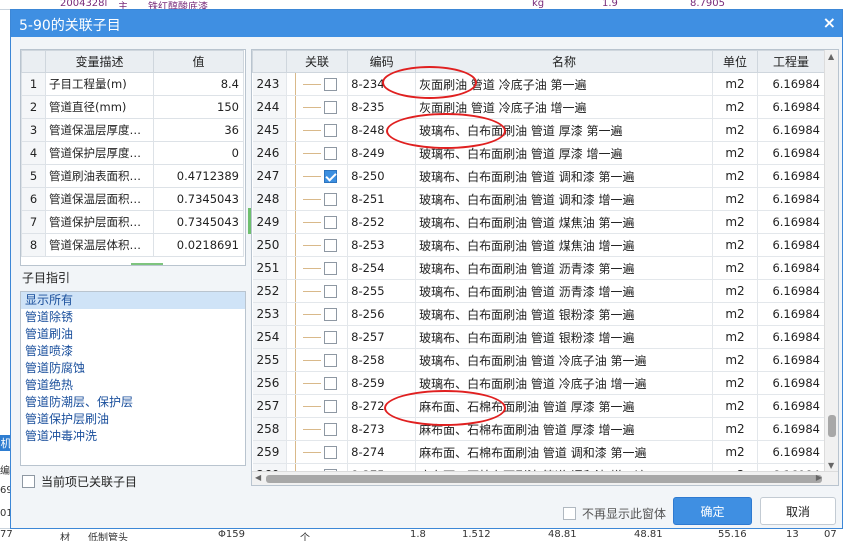 The height and width of the screenshot is (541, 843). Describe the element at coordinates (538, 245) in the screenshot. I see `grid-row: 250 8-253 玻璃布、白布面刷油 管道 煤焦油 增一遍 m2 6.16984` at that location.